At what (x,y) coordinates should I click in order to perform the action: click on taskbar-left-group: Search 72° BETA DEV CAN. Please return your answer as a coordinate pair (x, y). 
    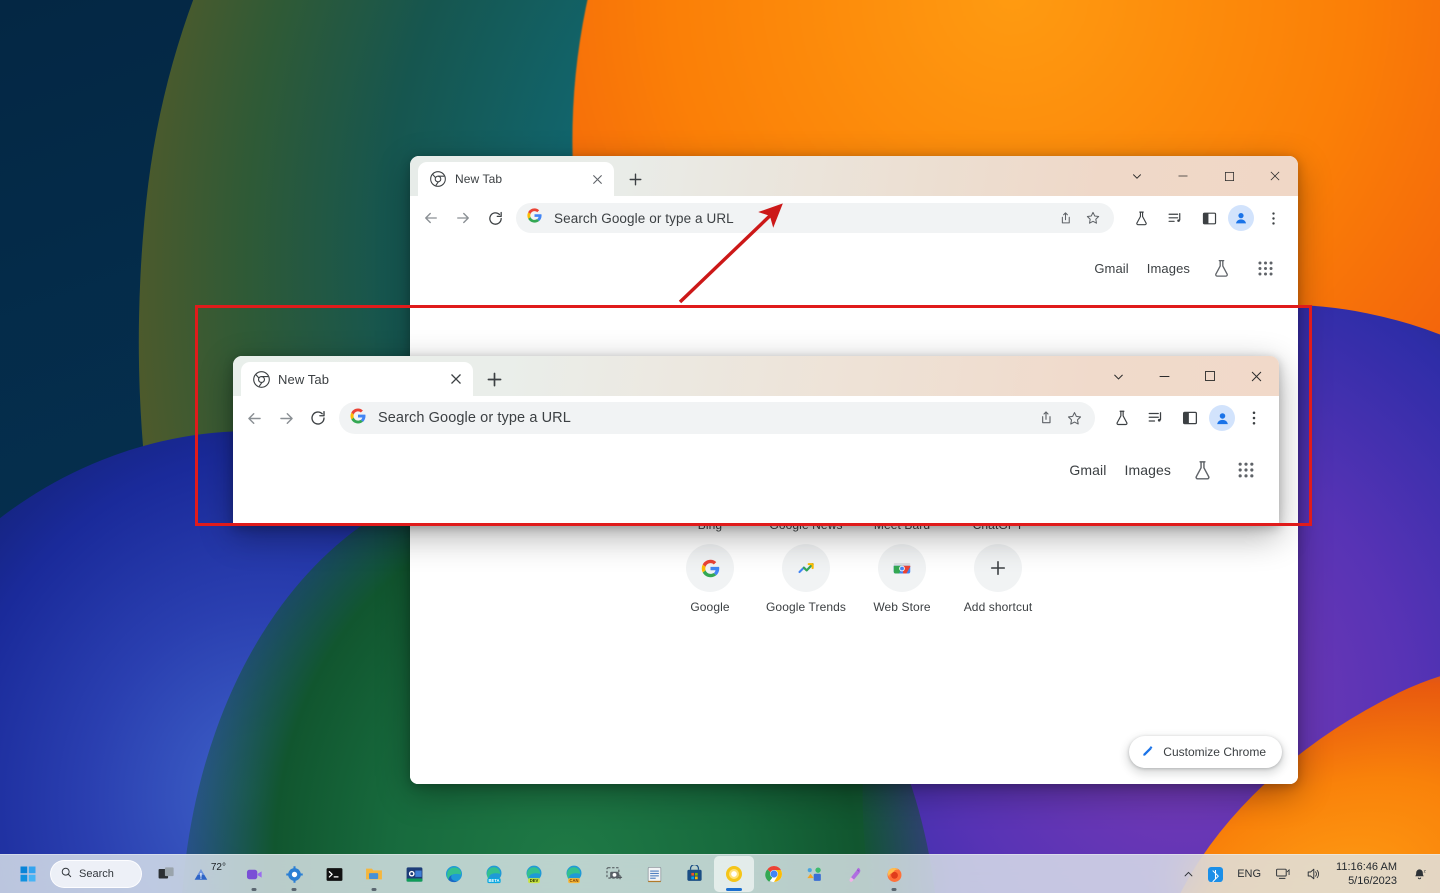
    Looking at the image, I should click on (457, 874).